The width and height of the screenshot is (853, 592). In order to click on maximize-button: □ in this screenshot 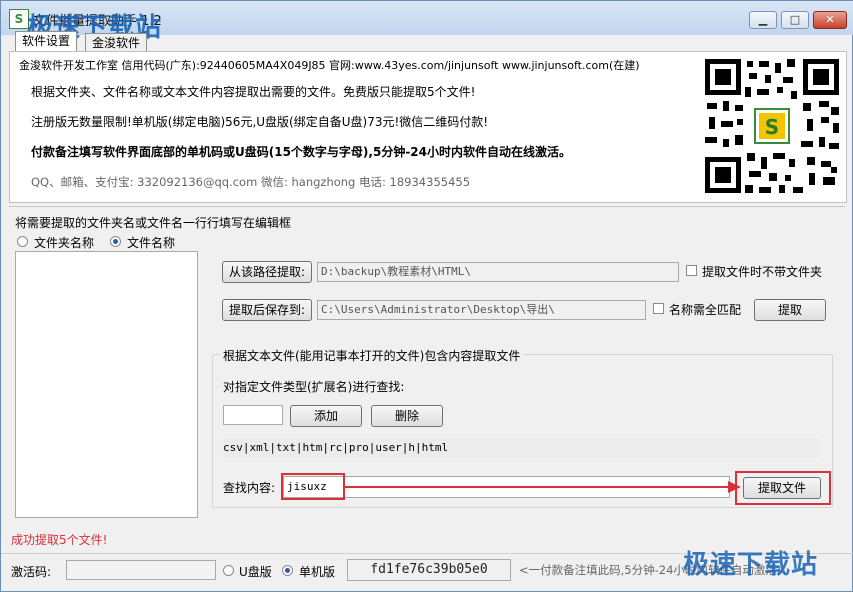, I will do `click(795, 20)`.